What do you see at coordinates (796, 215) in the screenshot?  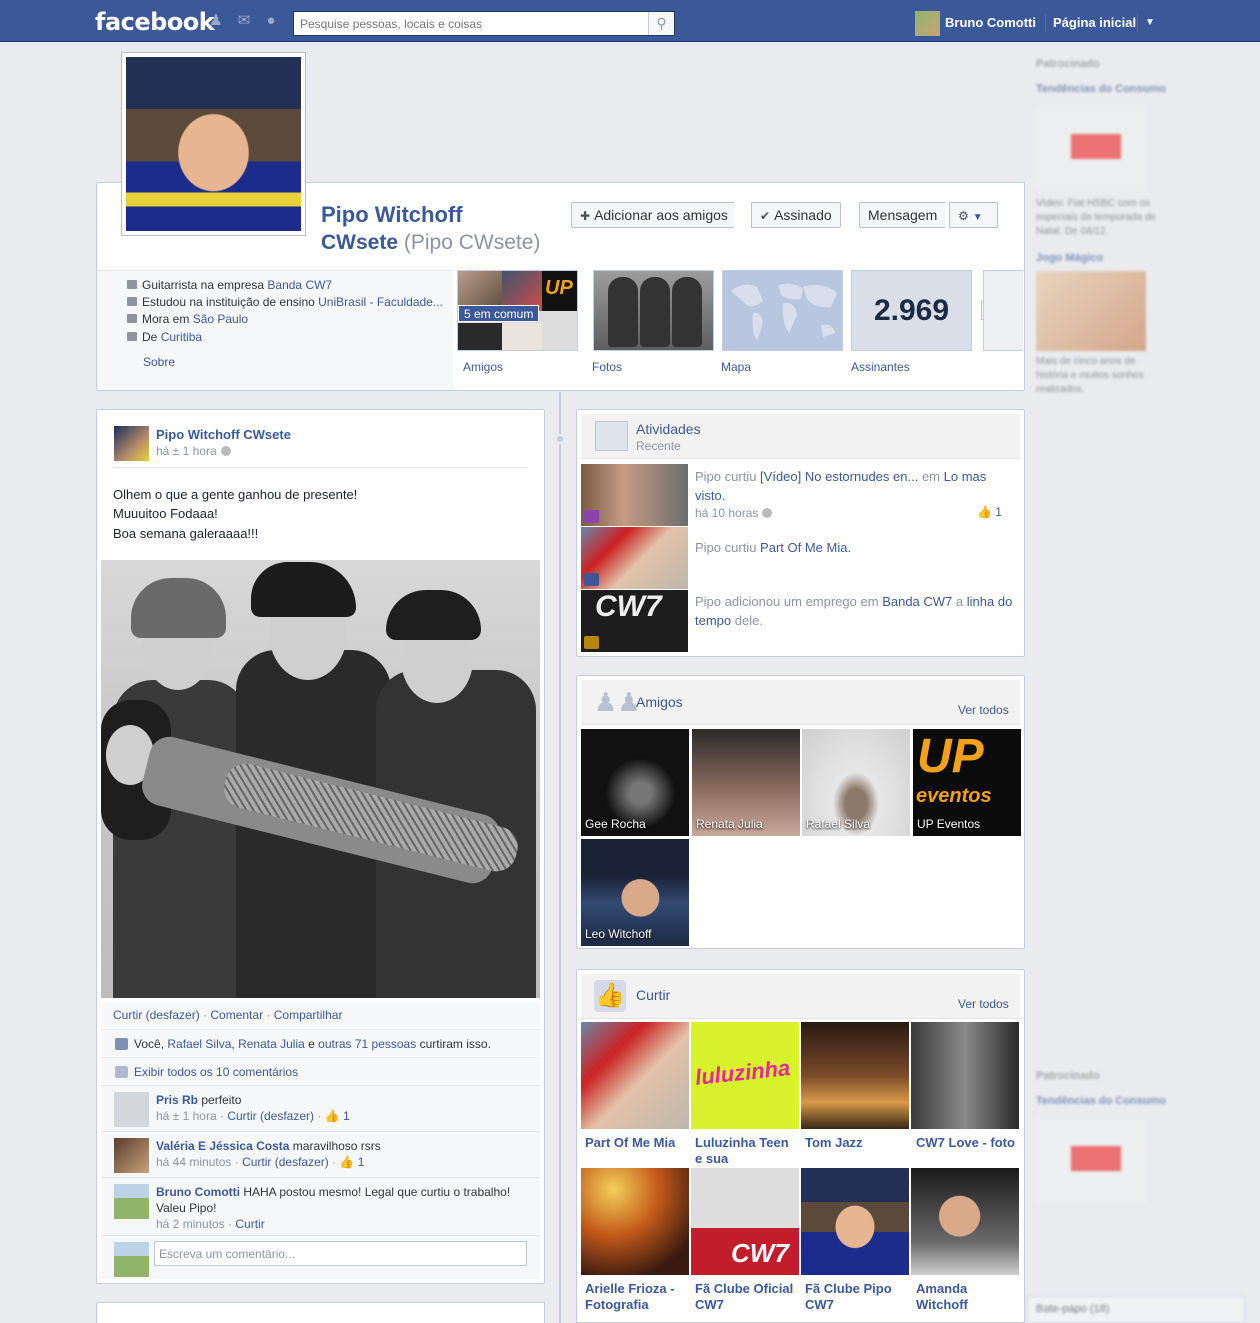 I see `subscribed-button: ✔ Assinado` at bounding box center [796, 215].